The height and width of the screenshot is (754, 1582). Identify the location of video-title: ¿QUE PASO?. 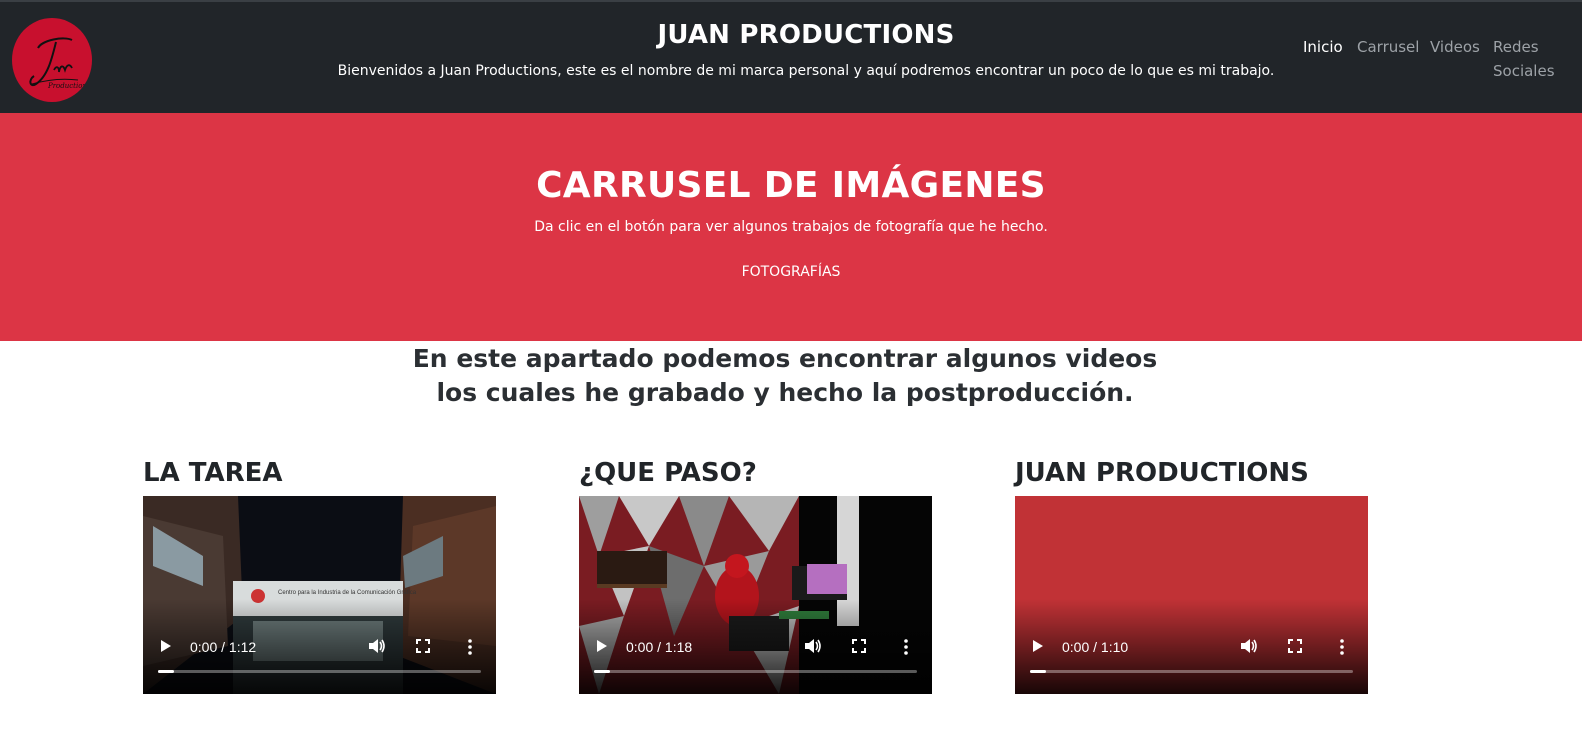
(668, 473).